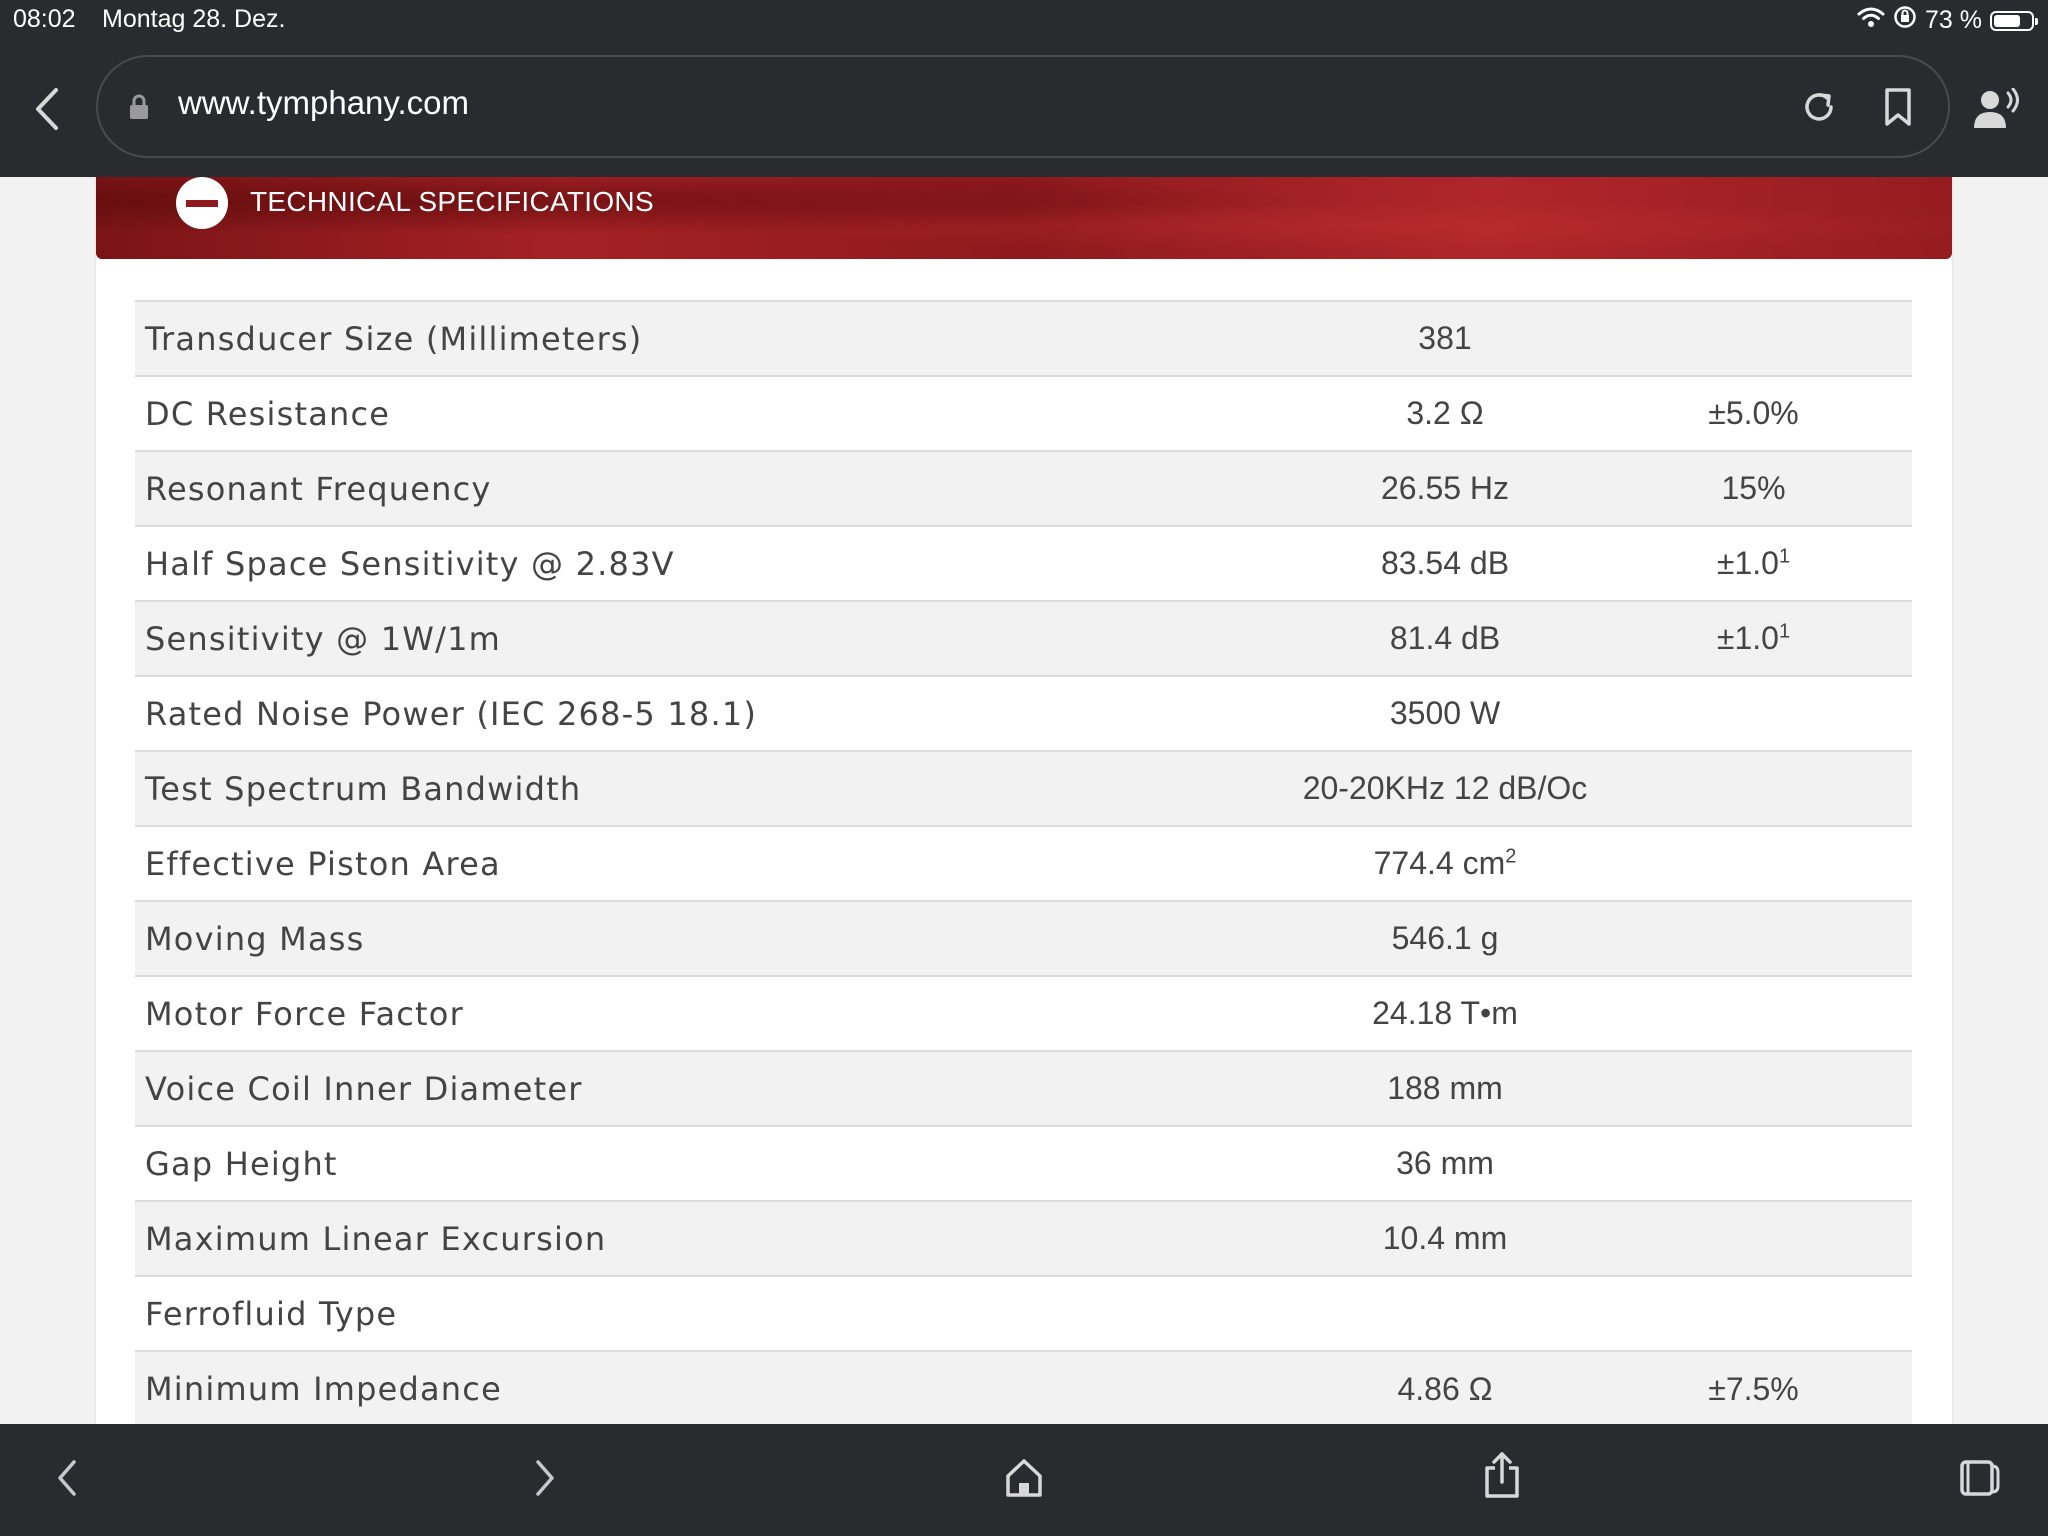  What do you see at coordinates (268, 413) in the screenshot?
I see `spec-label: DC Resistance` at bounding box center [268, 413].